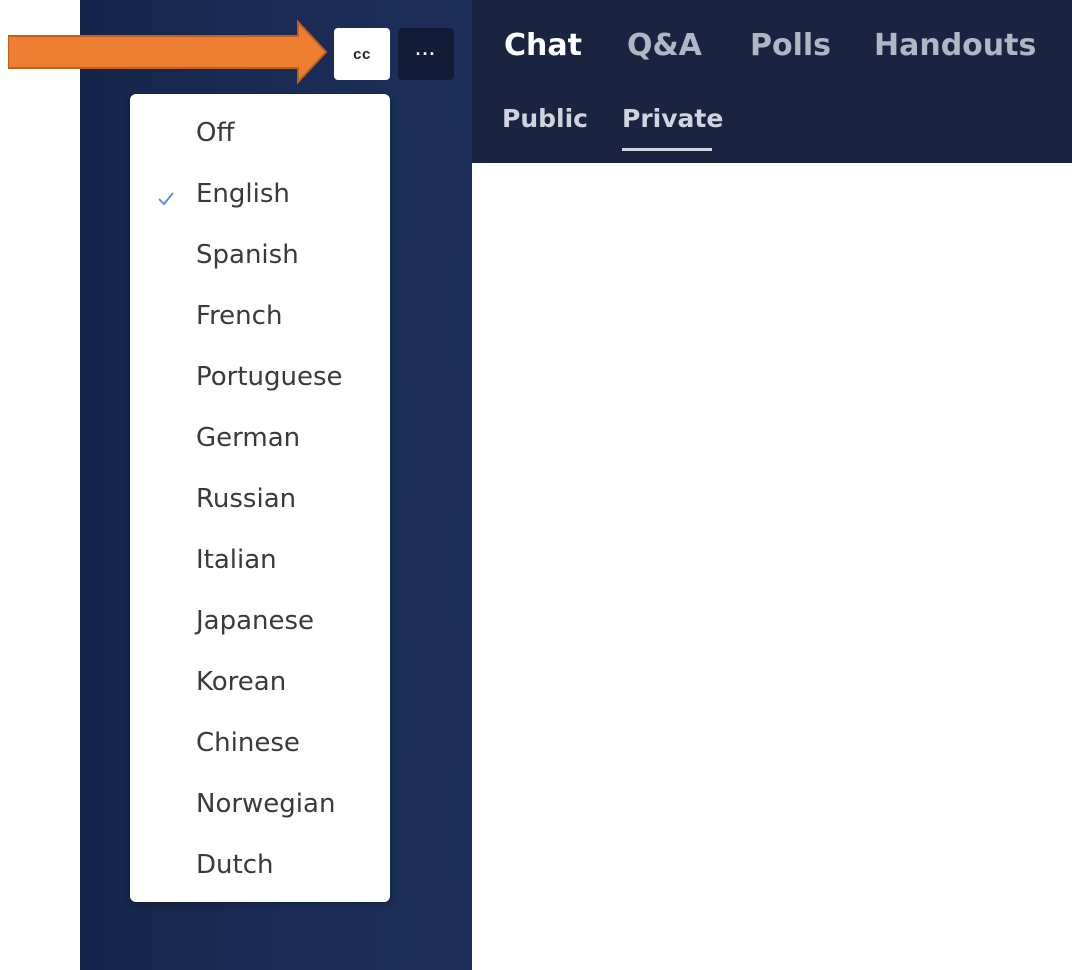  I want to click on menu-item-portuguese: Portuguese, so click(260, 376).